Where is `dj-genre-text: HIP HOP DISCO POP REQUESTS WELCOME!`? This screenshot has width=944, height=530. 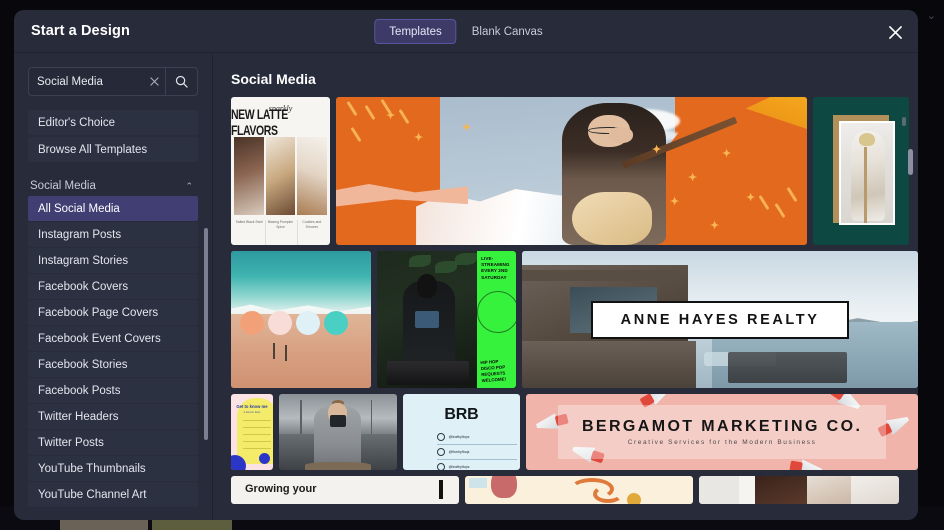 dj-genre-text: HIP HOP DISCO POP REQUESTS WELCOME! is located at coordinates (493, 371).